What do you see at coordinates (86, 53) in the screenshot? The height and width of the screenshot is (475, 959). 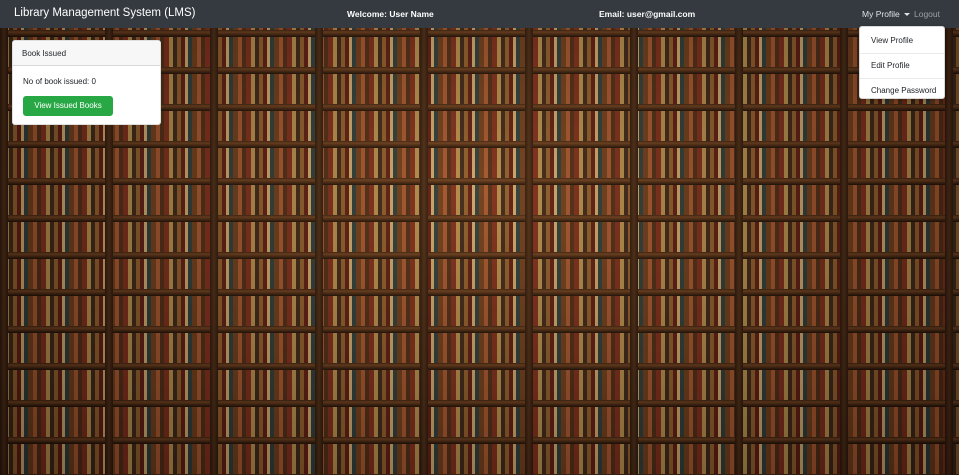 I see `card-header: Book Issued` at bounding box center [86, 53].